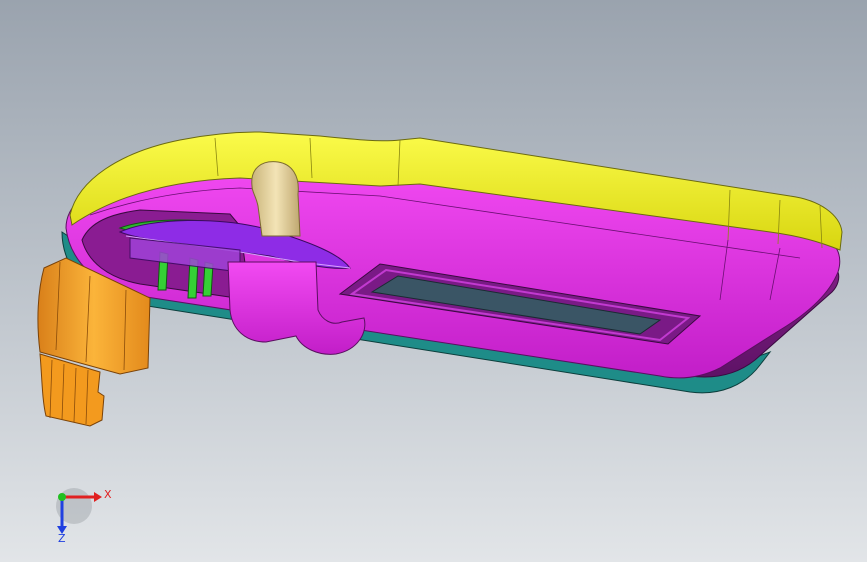  I want to click on x-axis-arrowhead, so click(98, 497).